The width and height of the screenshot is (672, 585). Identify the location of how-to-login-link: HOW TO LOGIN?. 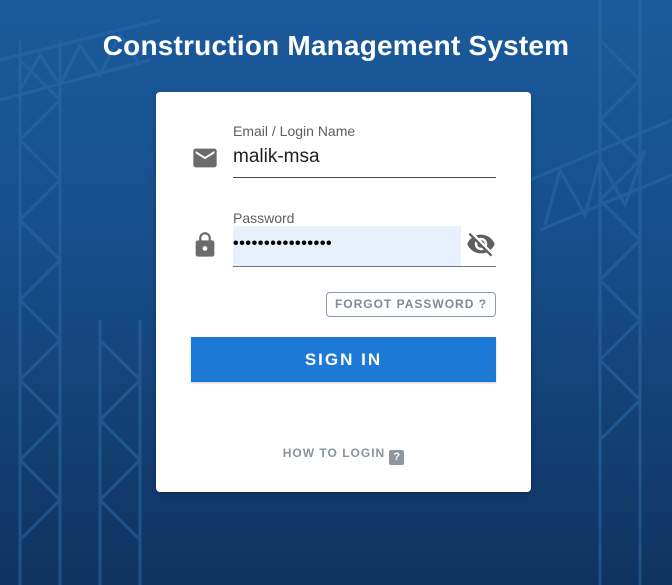
(343, 455).